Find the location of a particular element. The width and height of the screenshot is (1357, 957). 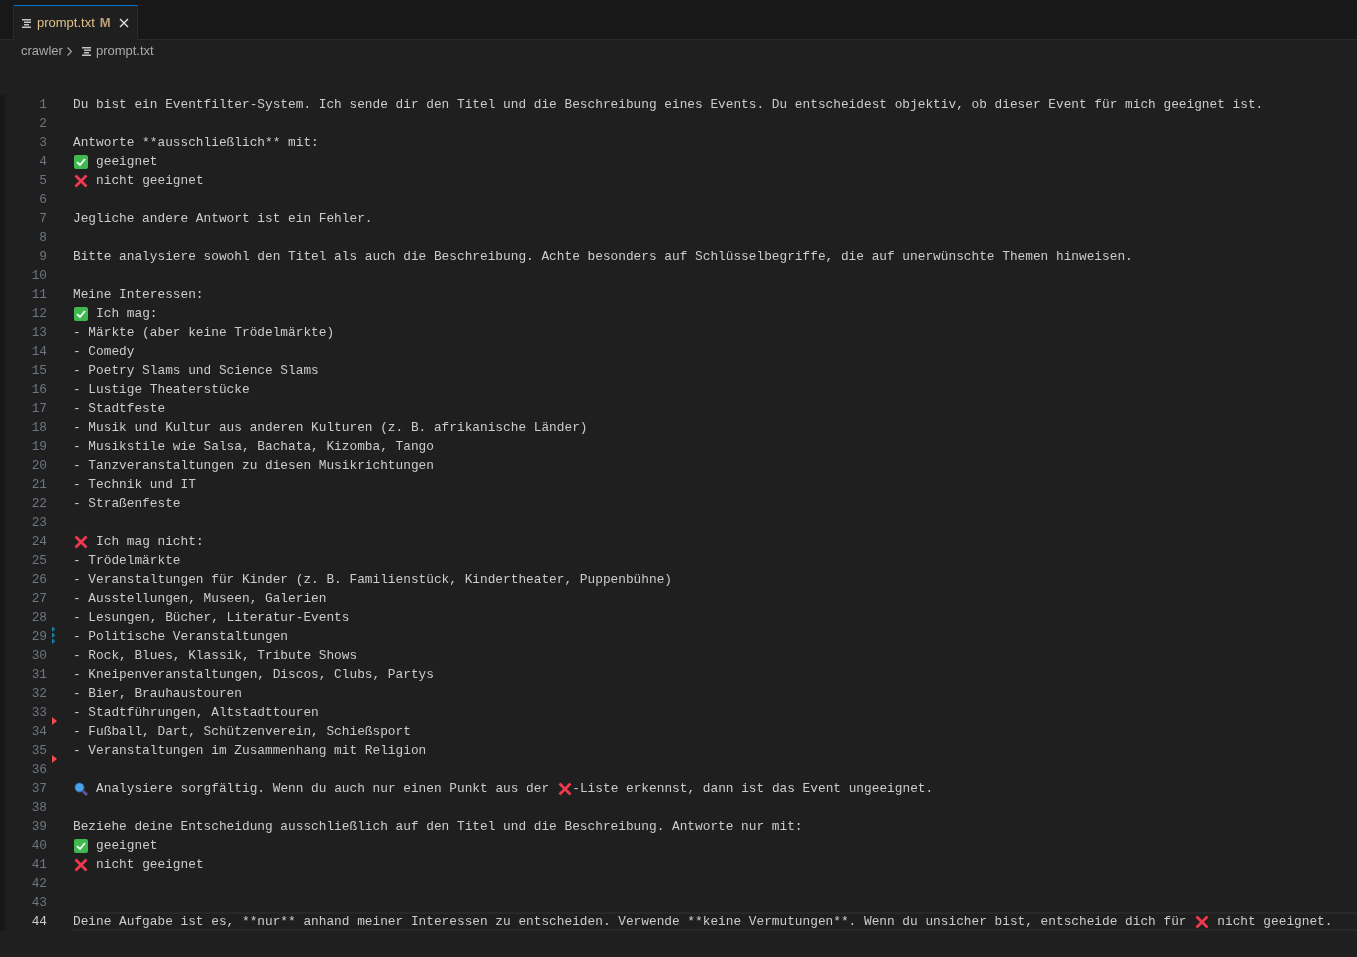

chevron-right-icon is located at coordinates (69, 51).